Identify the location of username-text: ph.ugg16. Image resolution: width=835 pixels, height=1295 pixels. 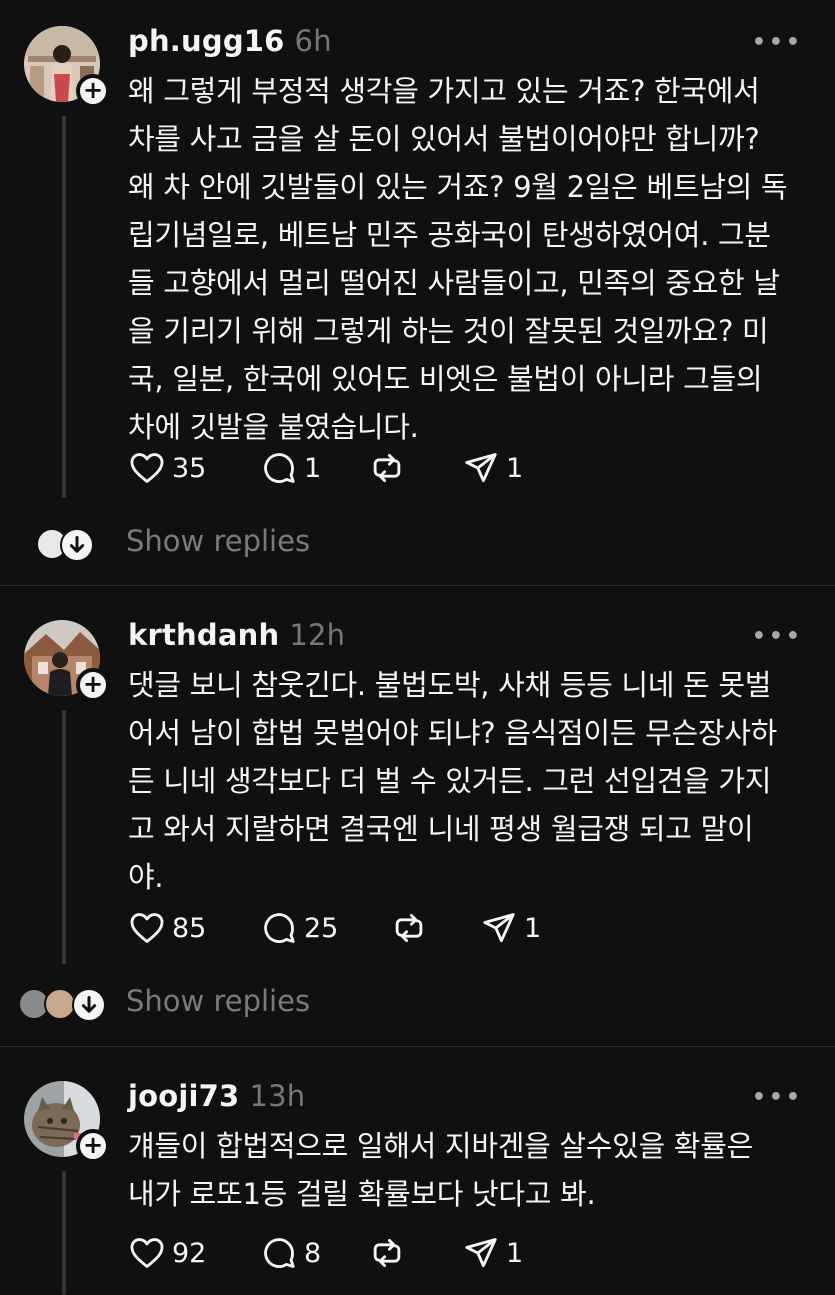
(206, 41).